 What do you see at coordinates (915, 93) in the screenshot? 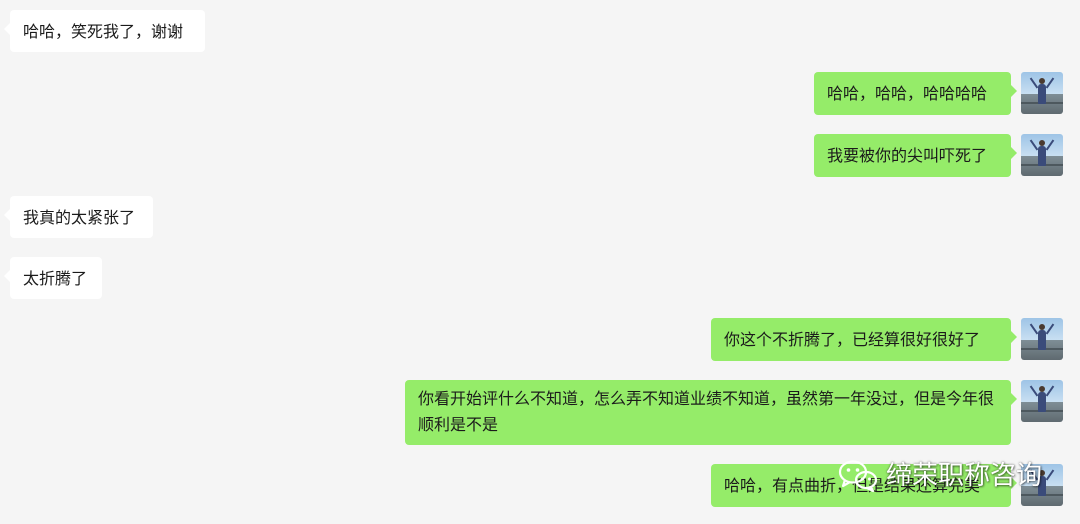
I see `message-bubble: 哈哈，哈哈，哈哈哈哈` at bounding box center [915, 93].